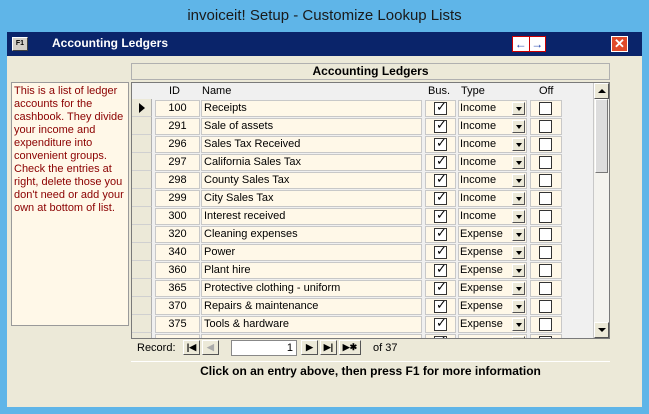 This screenshot has height=414, width=649. Describe the element at coordinates (363, 126) in the screenshot. I see `table-row: 291Sale of assets Income` at that location.